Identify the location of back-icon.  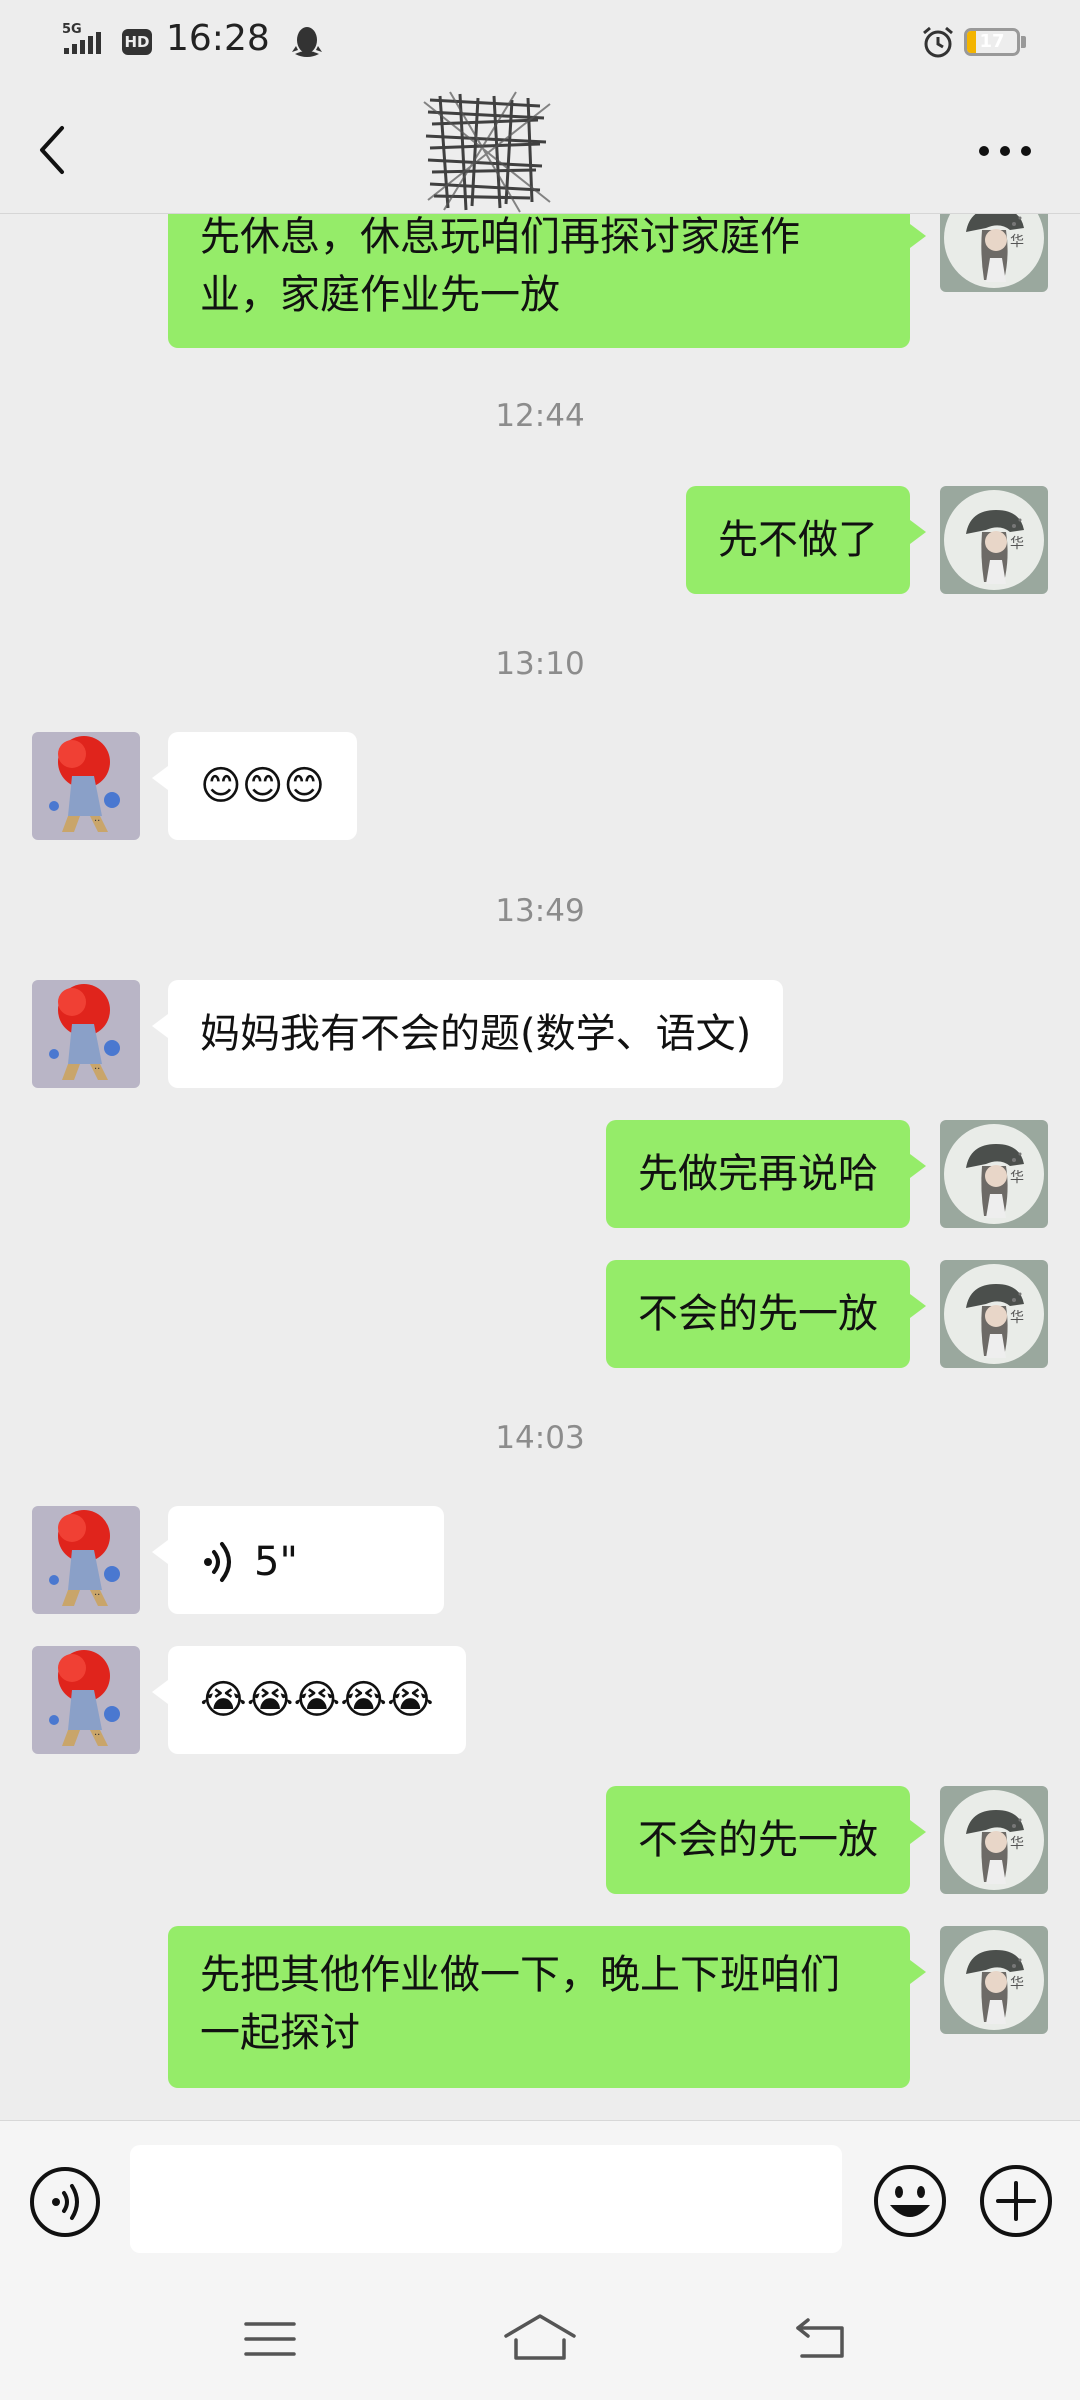
(820, 2338).